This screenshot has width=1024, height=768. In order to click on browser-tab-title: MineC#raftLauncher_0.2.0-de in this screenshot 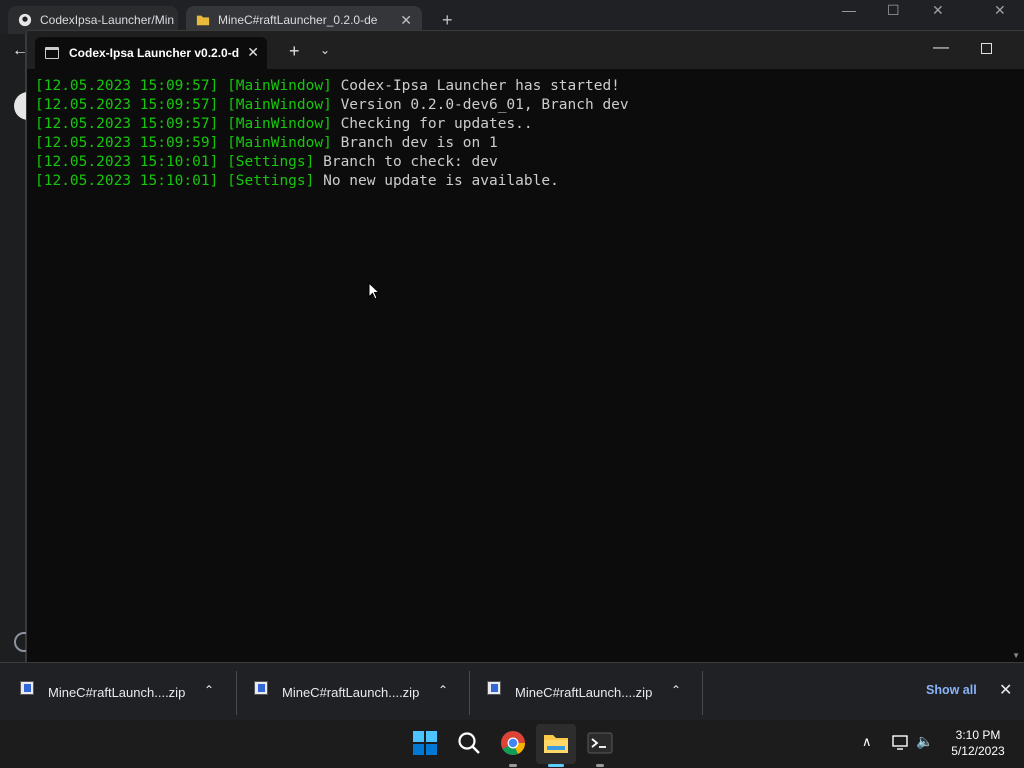, I will do `click(298, 20)`.